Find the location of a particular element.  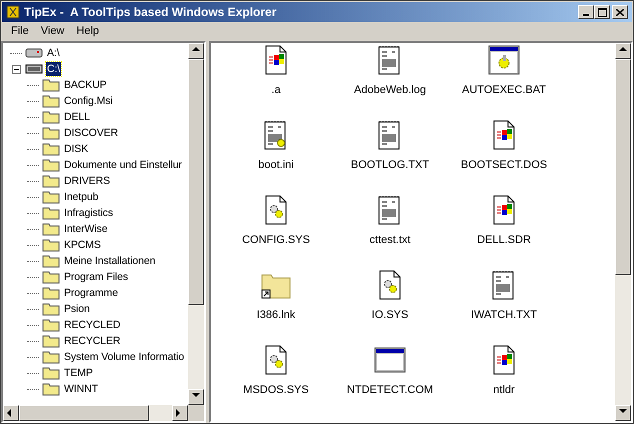

icon-label: IO.SYS is located at coordinates (390, 315).